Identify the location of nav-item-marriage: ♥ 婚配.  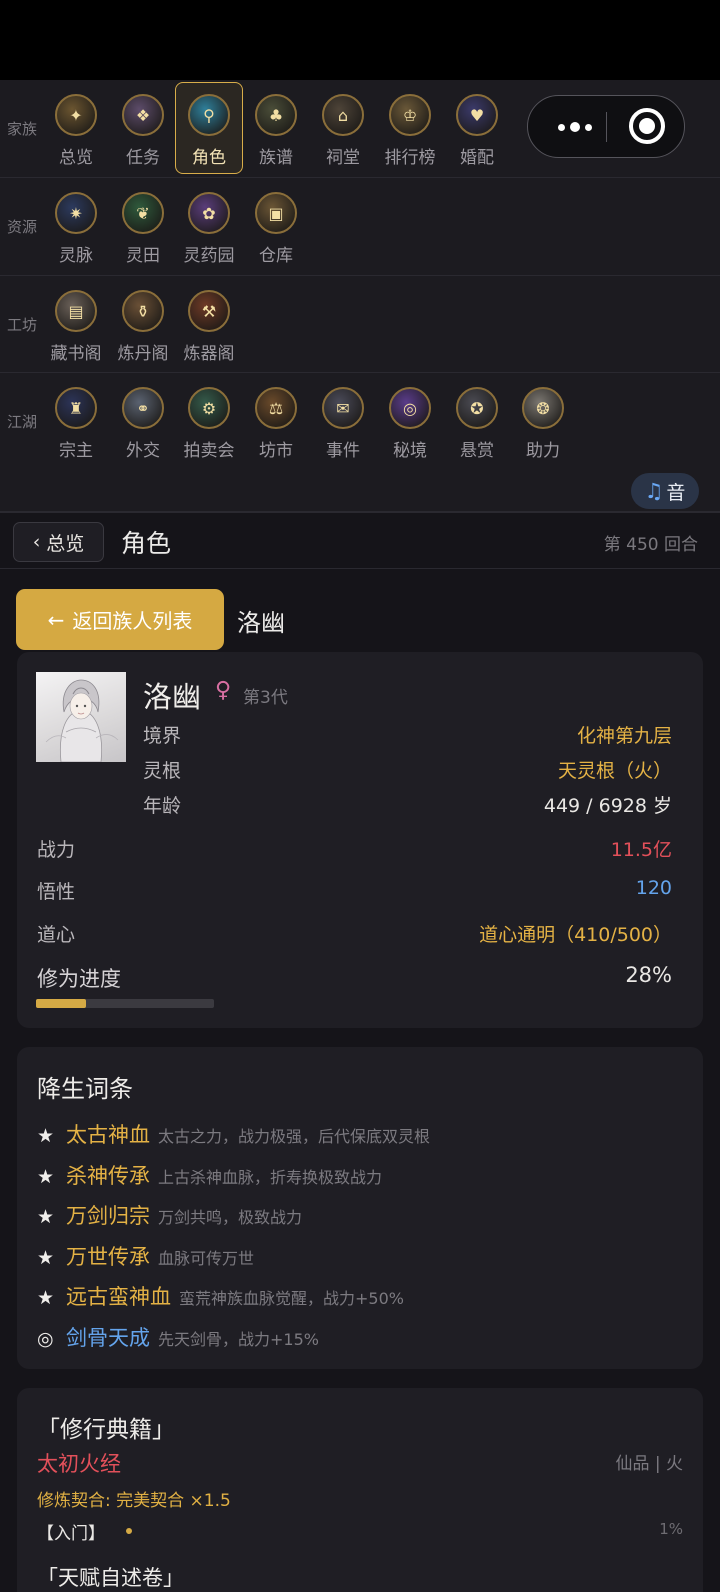
(477, 131).